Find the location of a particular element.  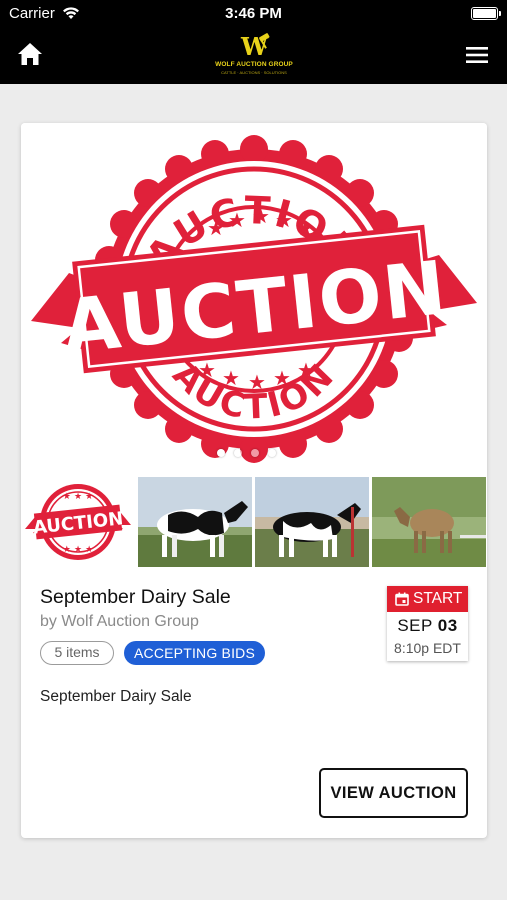

start-label: START is located at coordinates (438, 598).